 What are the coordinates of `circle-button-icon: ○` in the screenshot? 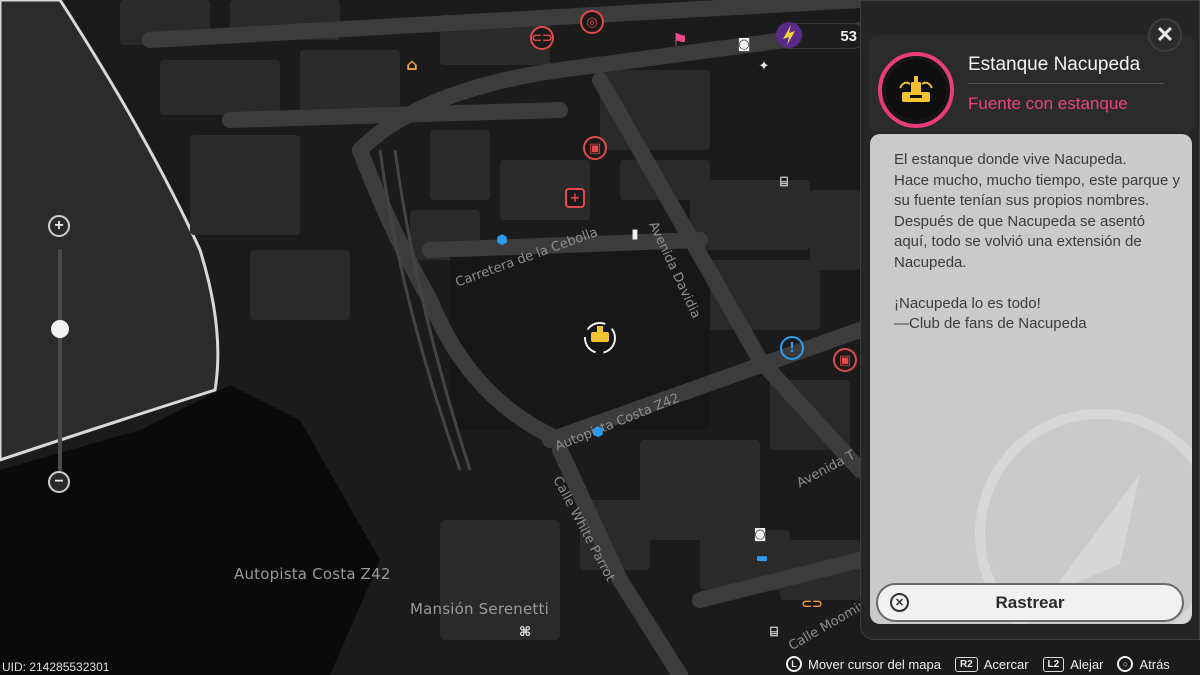 It's located at (1125, 664).